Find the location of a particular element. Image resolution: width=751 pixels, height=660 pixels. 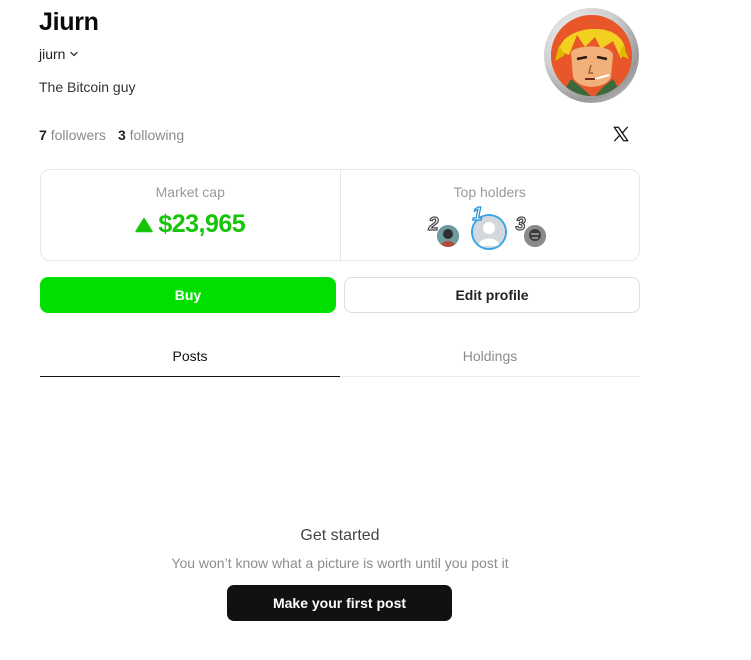

market-cap-section: Market cap $23,965 is located at coordinates (190, 215).